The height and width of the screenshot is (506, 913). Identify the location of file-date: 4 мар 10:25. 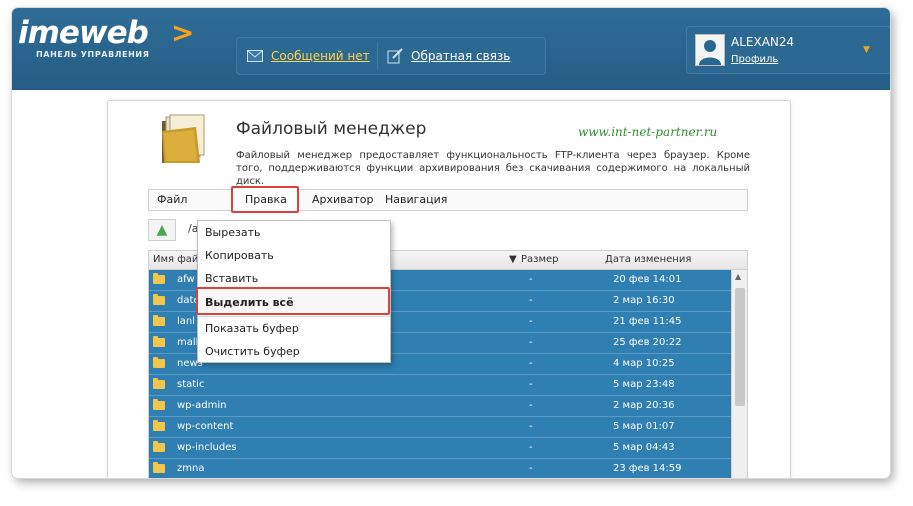
(644, 363).